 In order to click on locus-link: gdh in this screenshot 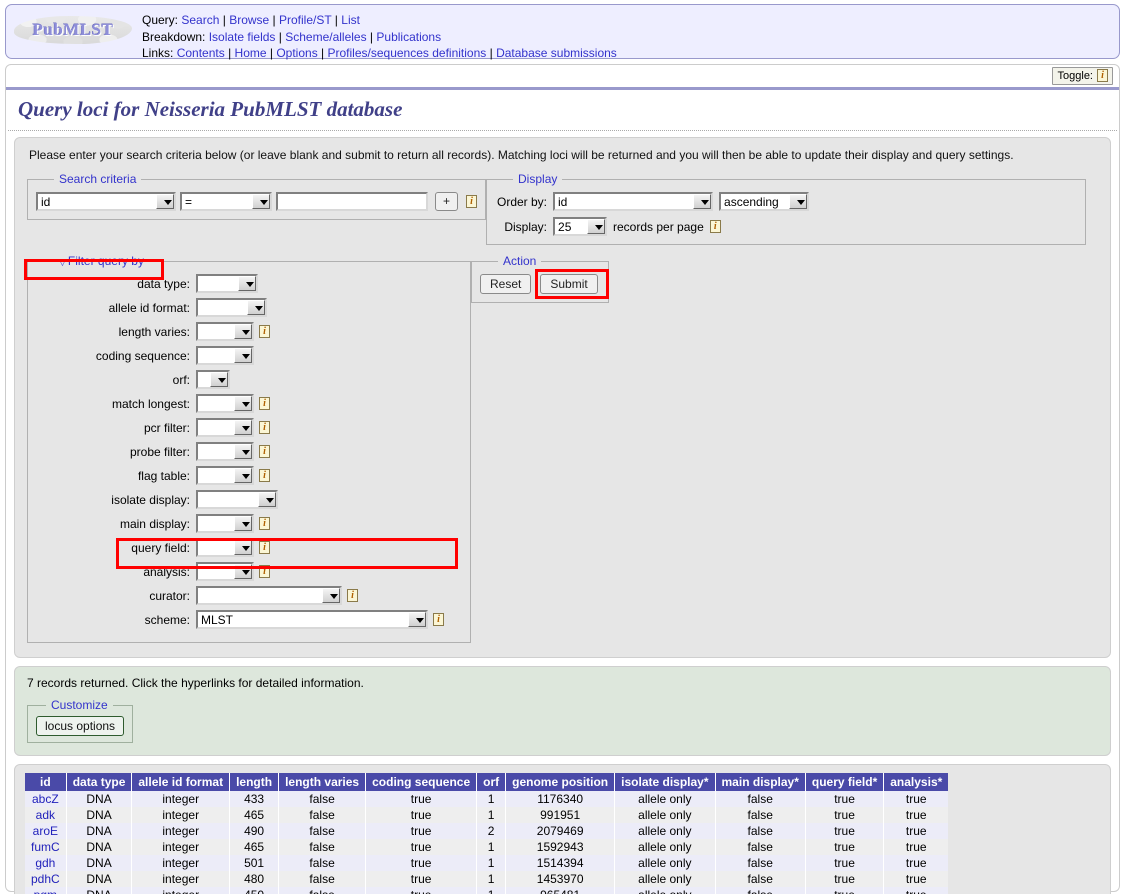, I will do `click(45, 863)`.